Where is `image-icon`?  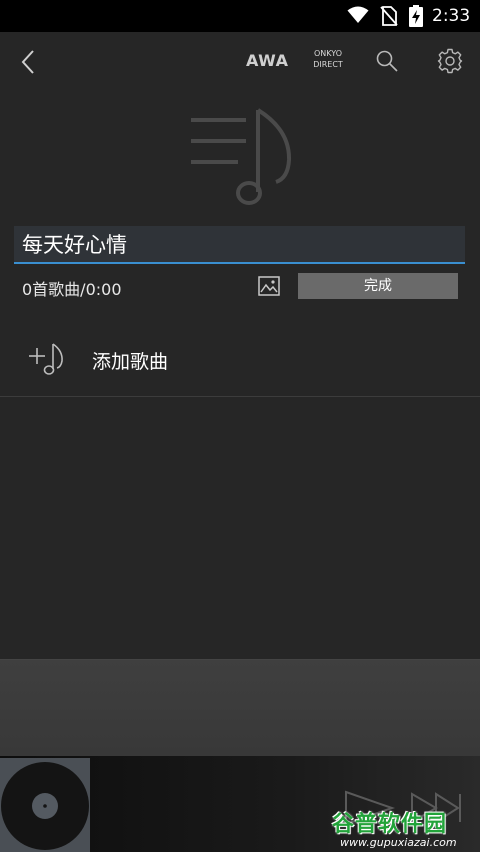 image-icon is located at coordinates (269, 288).